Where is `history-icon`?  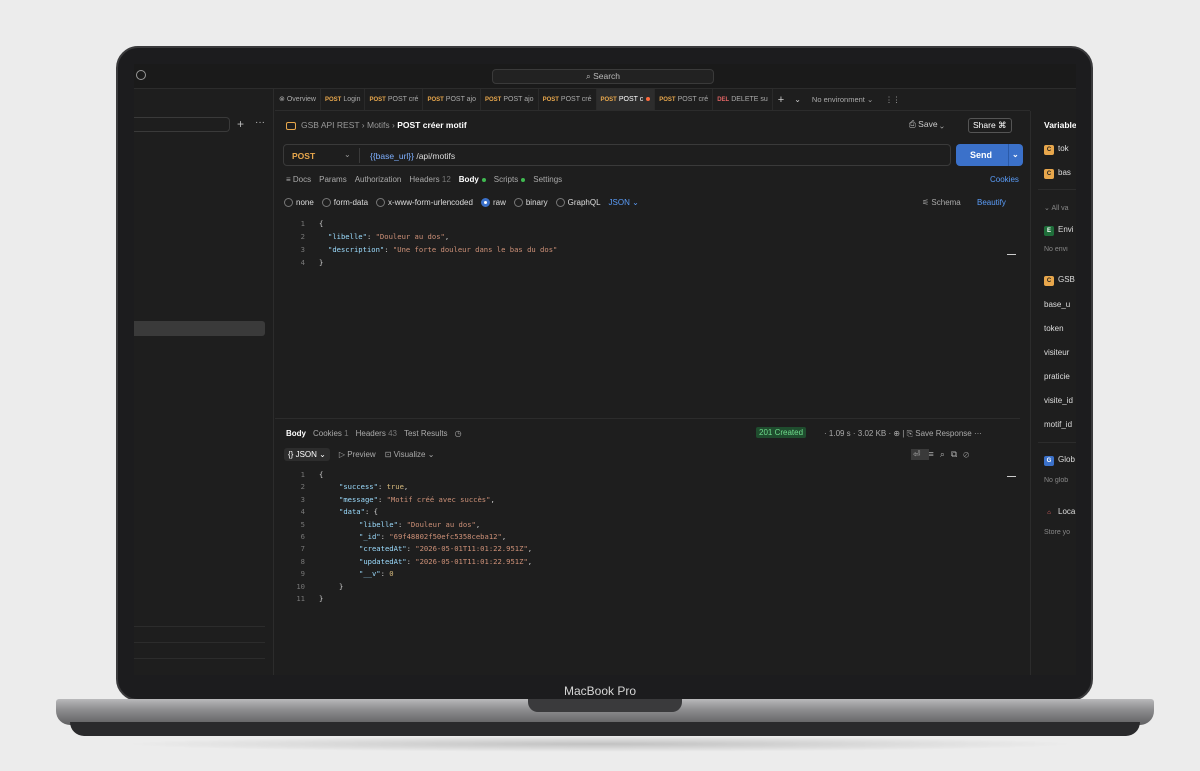
history-icon is located at coordinates (141, 75).